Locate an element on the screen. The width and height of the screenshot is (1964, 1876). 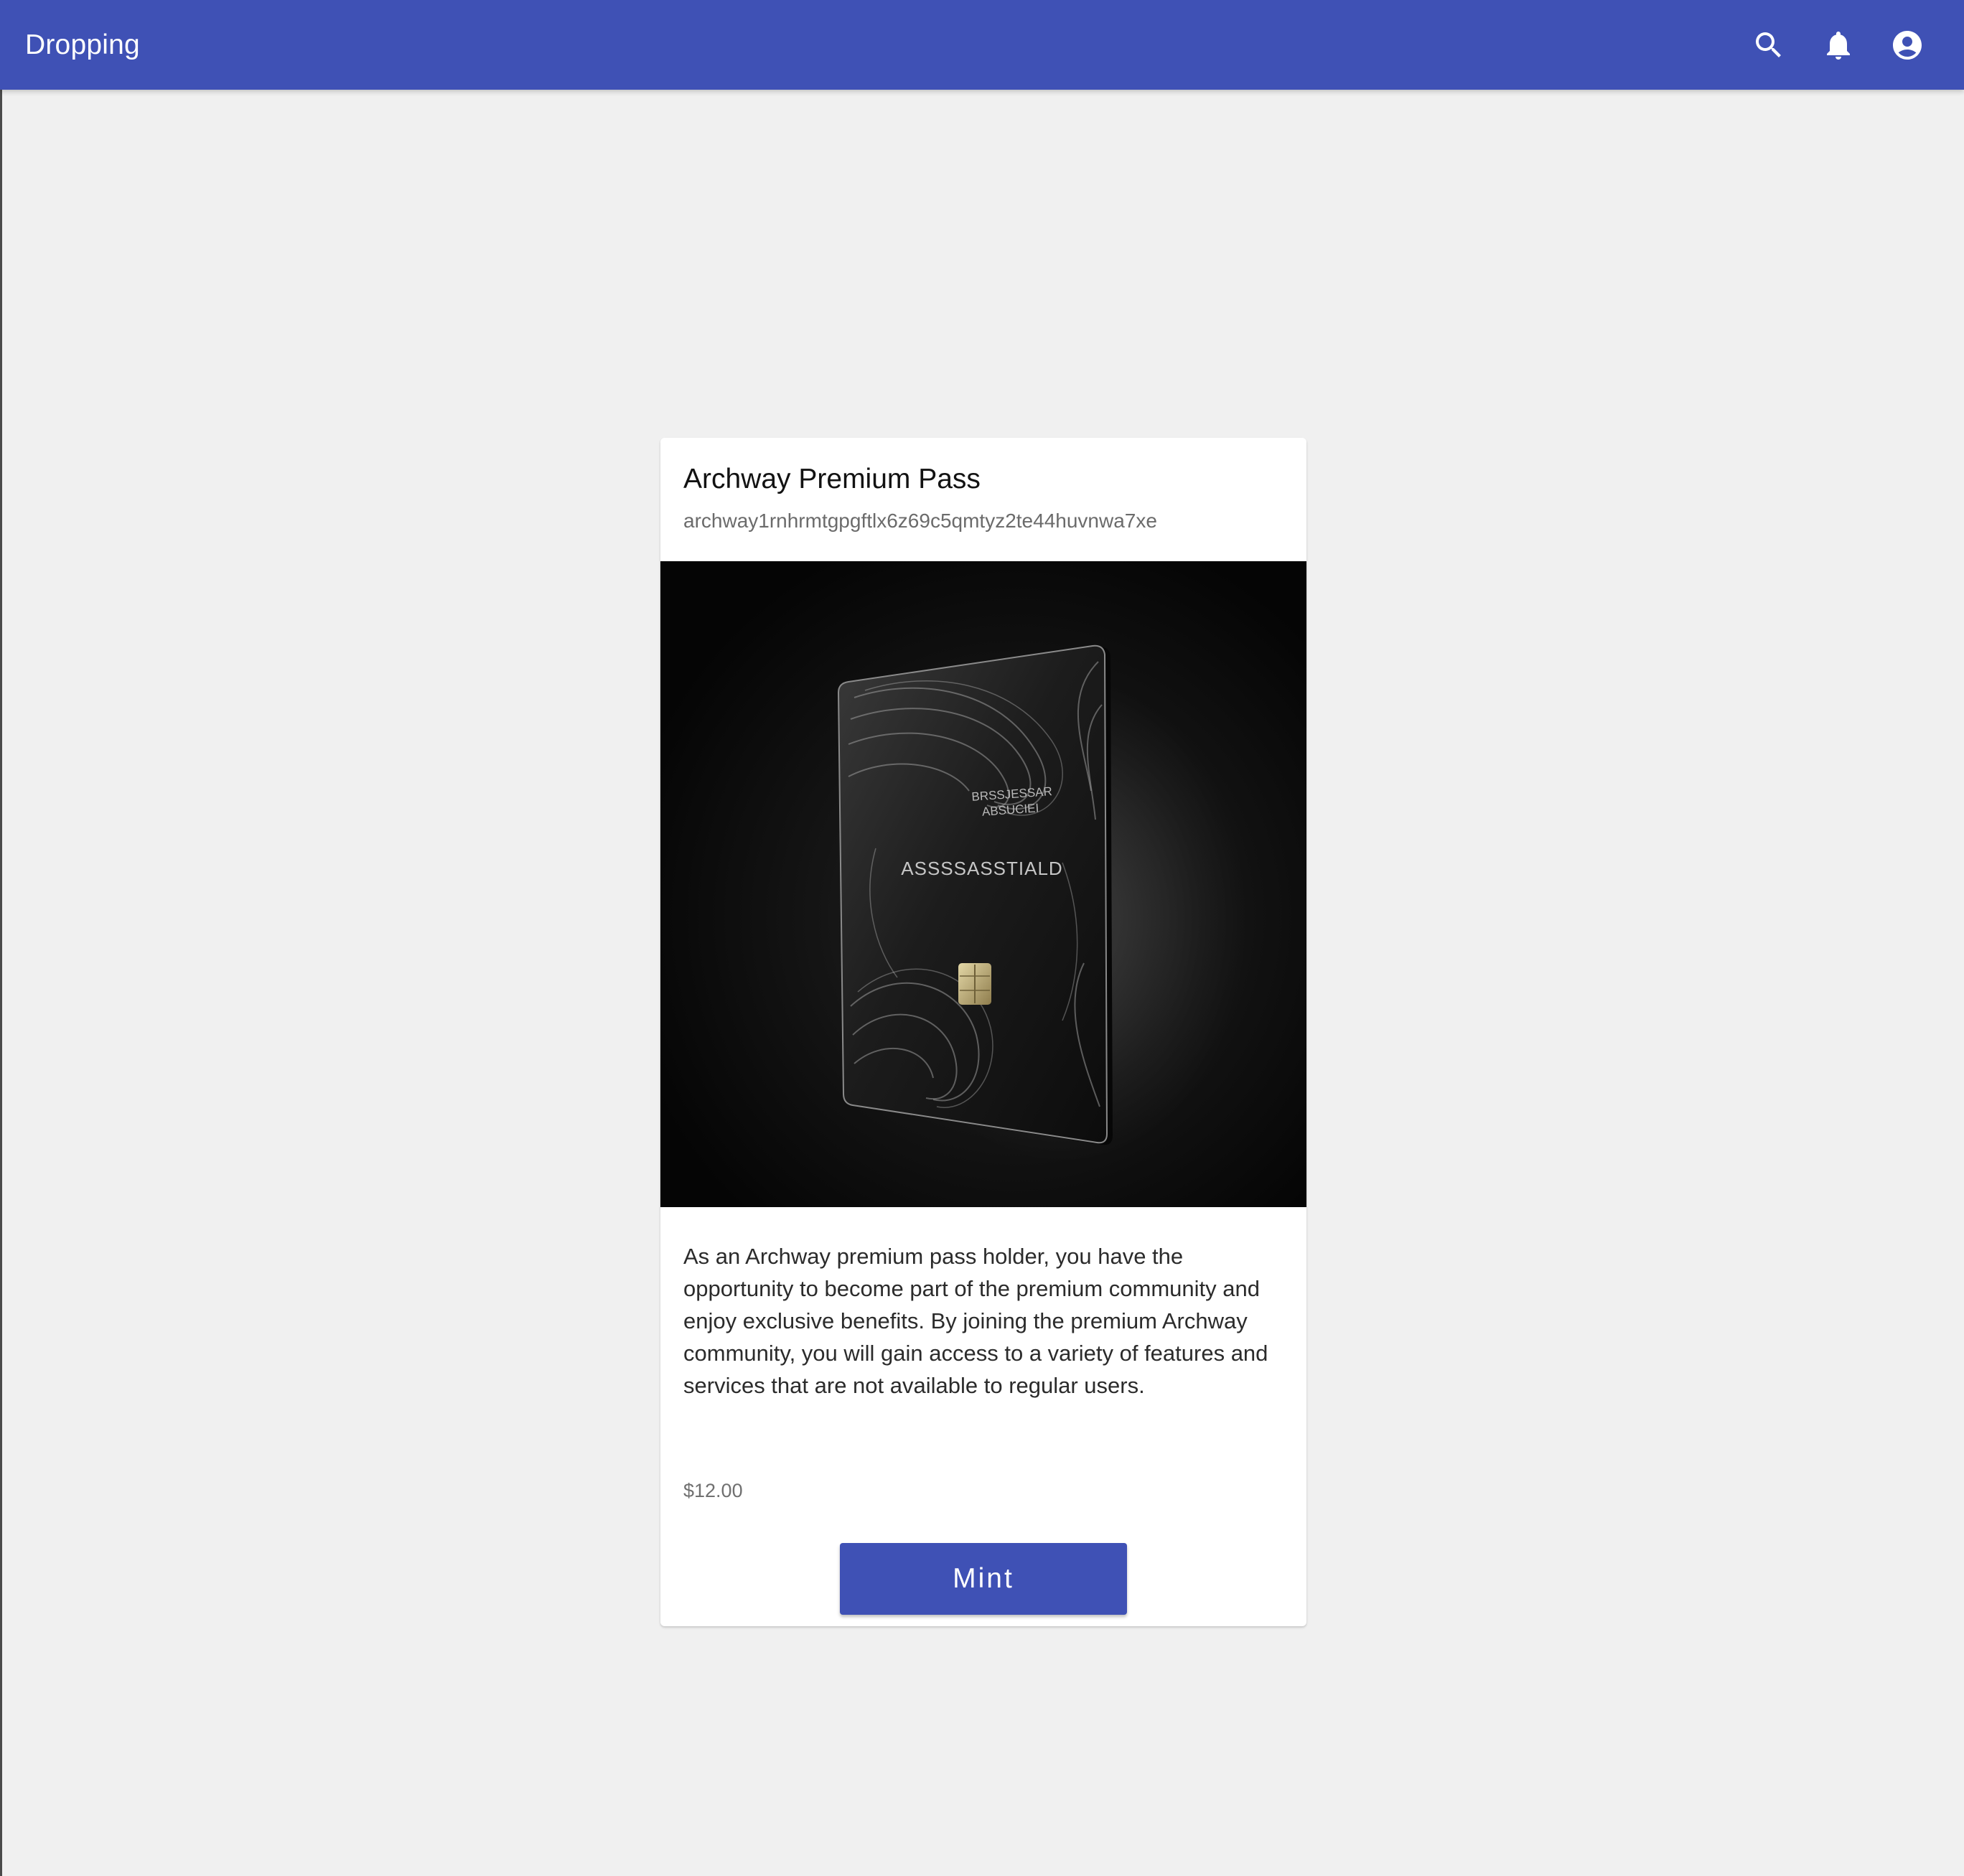
search-icon is located at coordinates (1768, 44).